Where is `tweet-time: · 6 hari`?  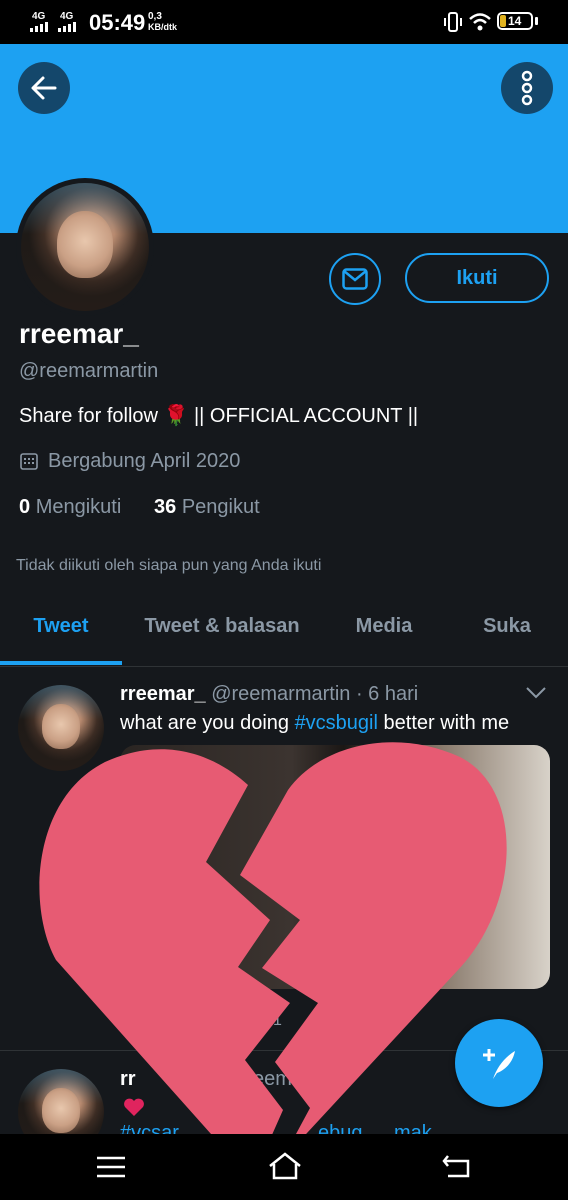
tweet-time: · 6 hari is located at coordinates (387, 694).